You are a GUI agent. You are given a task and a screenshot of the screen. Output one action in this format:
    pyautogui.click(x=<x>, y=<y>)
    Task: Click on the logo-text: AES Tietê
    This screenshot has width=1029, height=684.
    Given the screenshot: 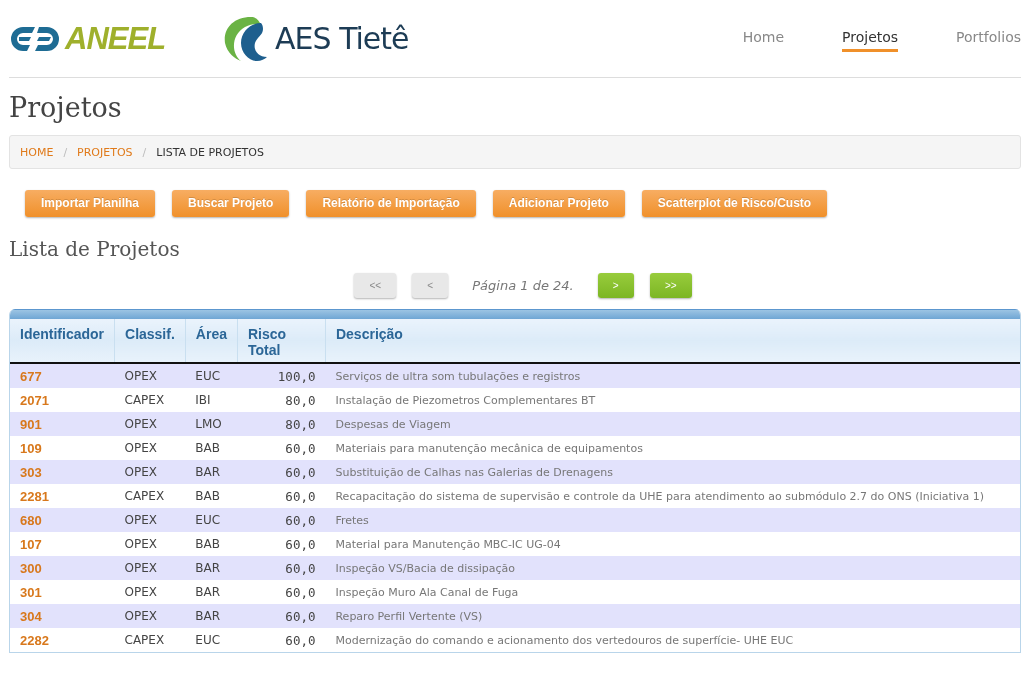 What is the action you would take?
    pyautogui.click(x=342, y=38)
    